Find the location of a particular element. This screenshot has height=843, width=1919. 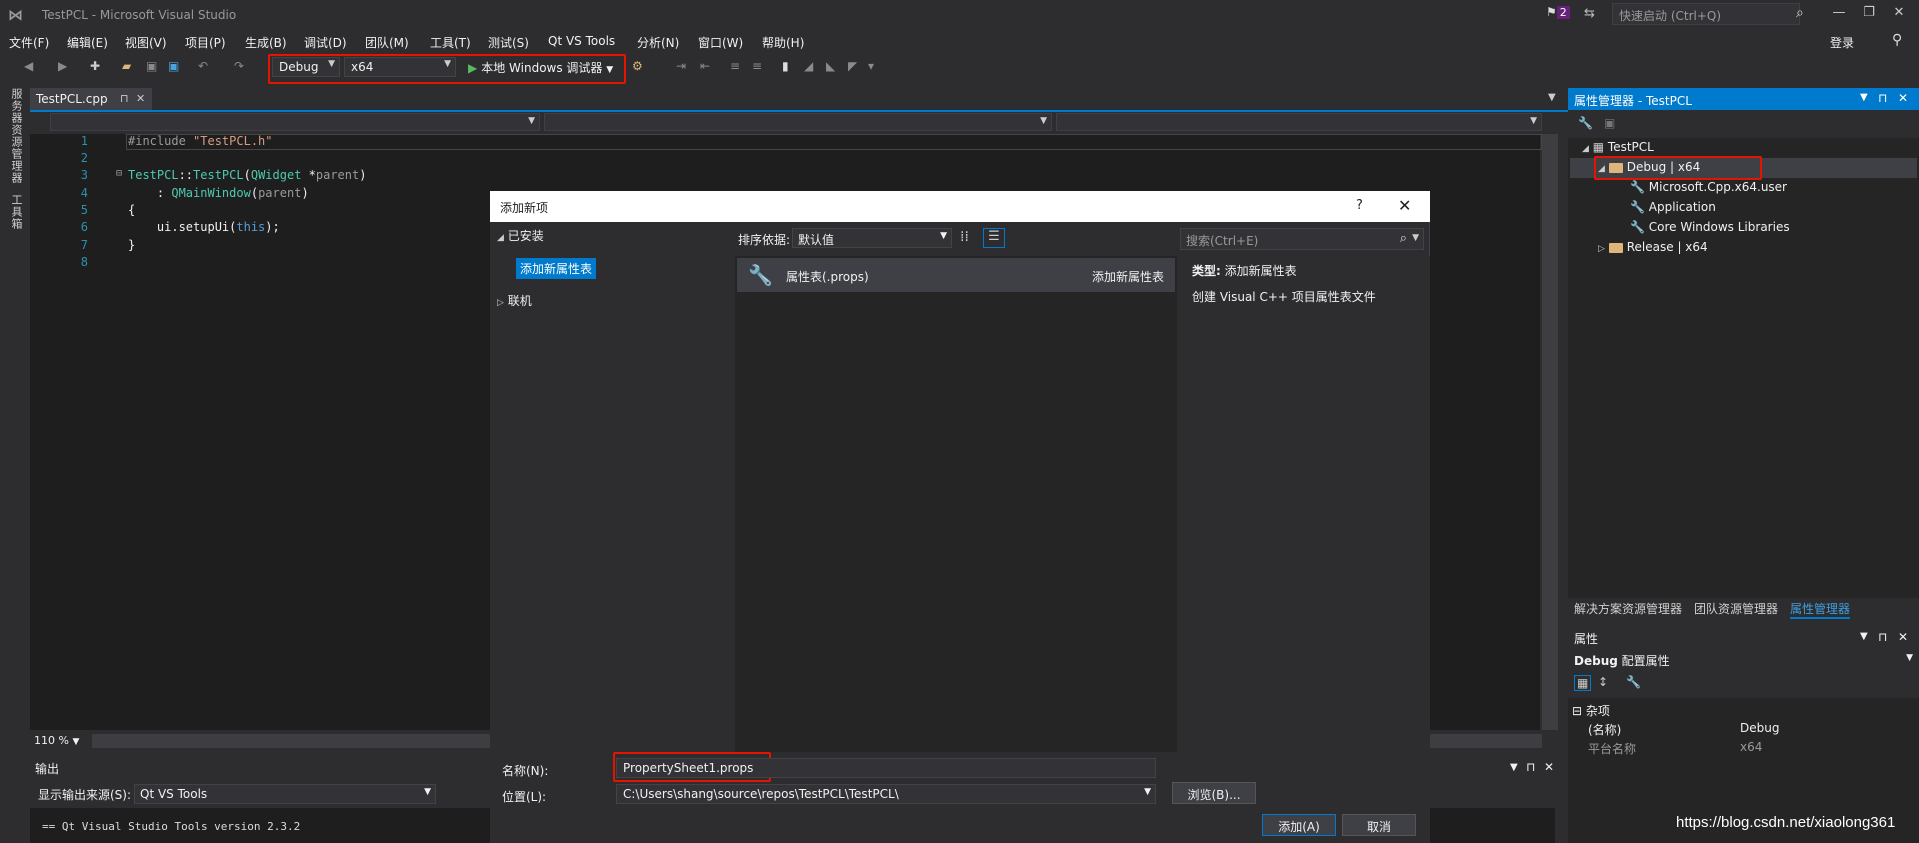

code-line-3: TestPCL::TestPCL(QWidget *parent) is located at coordinates (247, 175).